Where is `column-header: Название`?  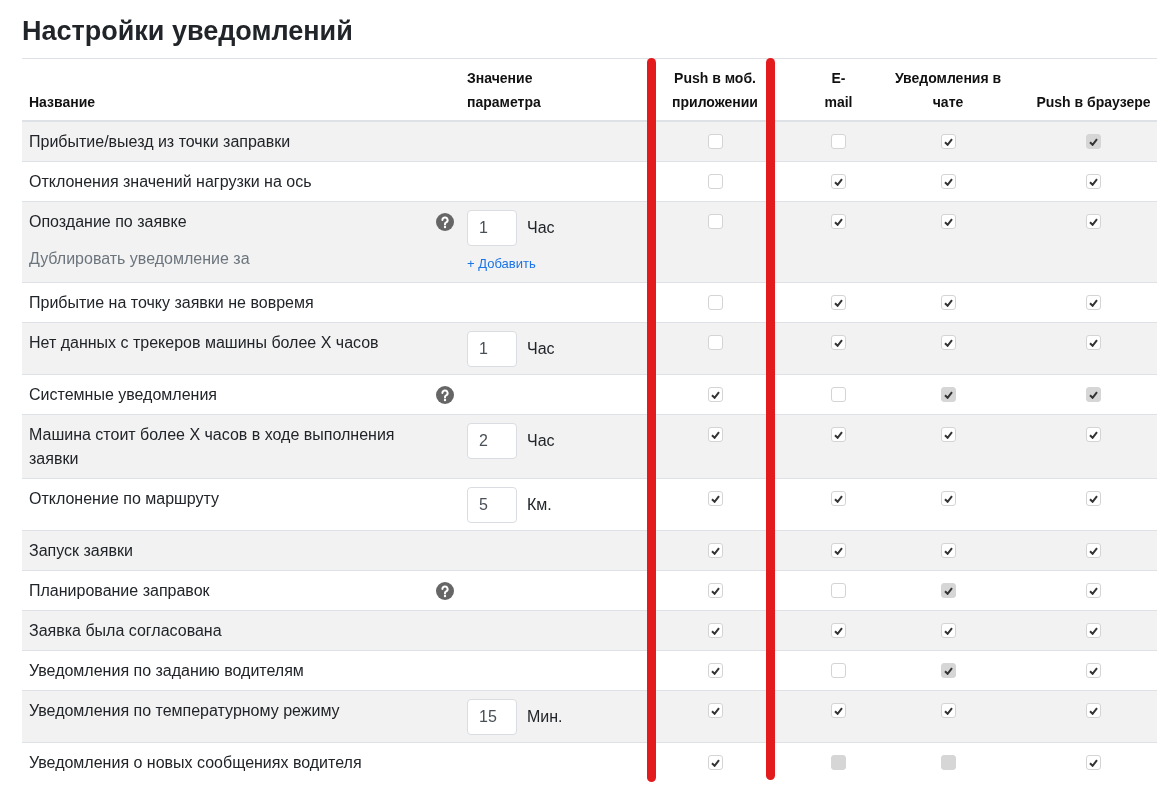
column-header: Название is located at coordinates (62, 102).